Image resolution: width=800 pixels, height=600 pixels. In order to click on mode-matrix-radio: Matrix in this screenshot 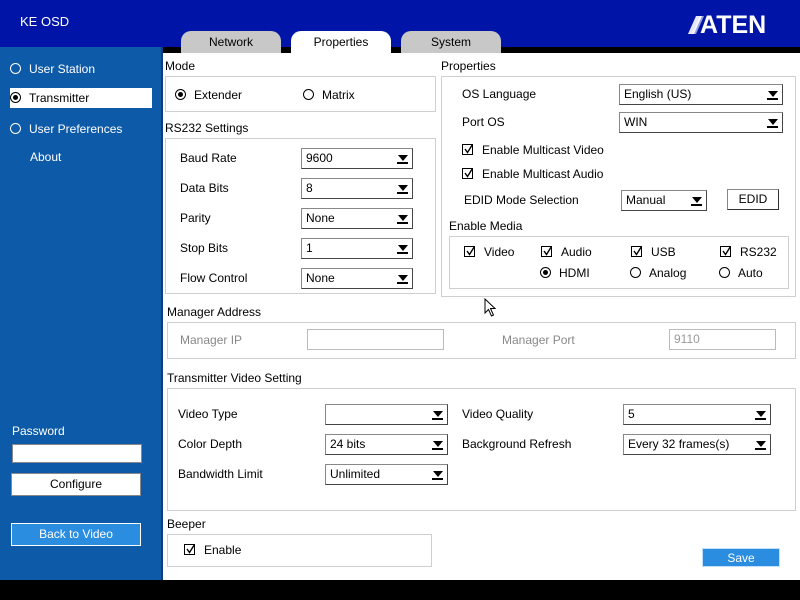, I will do `click(329, 95)`.